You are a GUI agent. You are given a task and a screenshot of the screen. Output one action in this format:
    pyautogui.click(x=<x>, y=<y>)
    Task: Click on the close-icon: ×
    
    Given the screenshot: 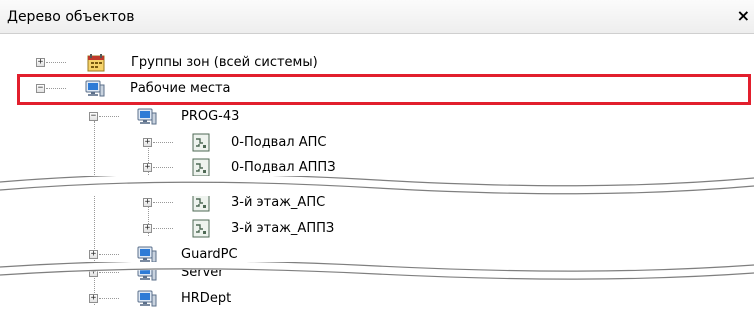 What is the action you would take?
    pyautogui.click(x=743, y=15)
    